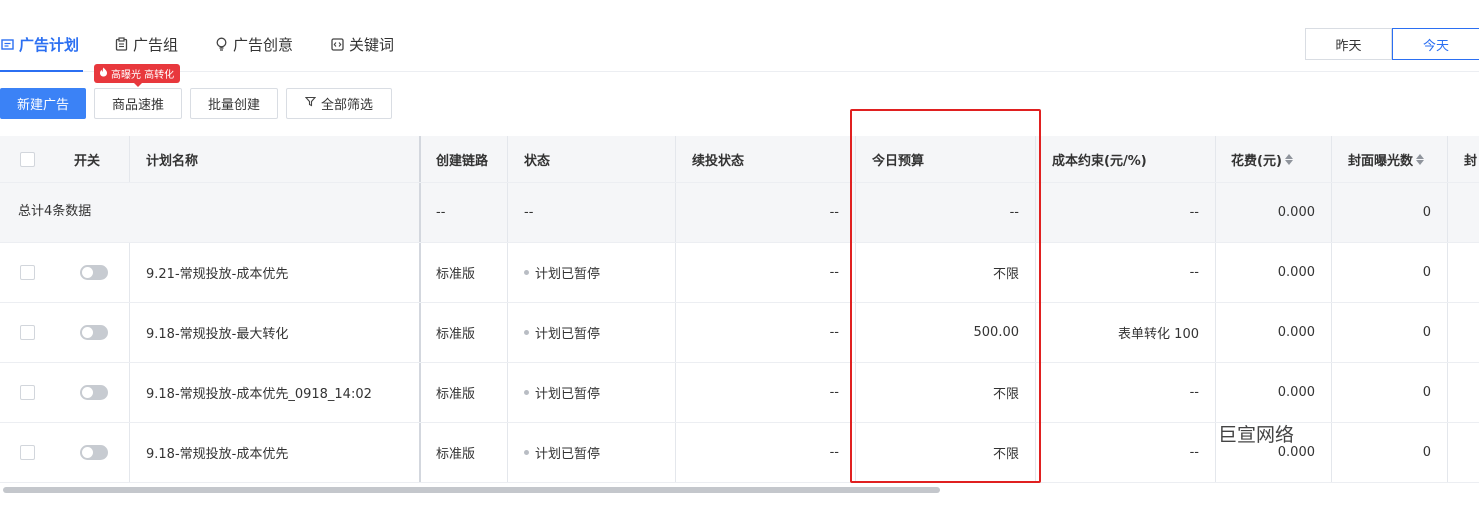 The image size is (1479, 519). I want to click on plan-name: 9.21-常规投放-成本优先, so click(217, 272).